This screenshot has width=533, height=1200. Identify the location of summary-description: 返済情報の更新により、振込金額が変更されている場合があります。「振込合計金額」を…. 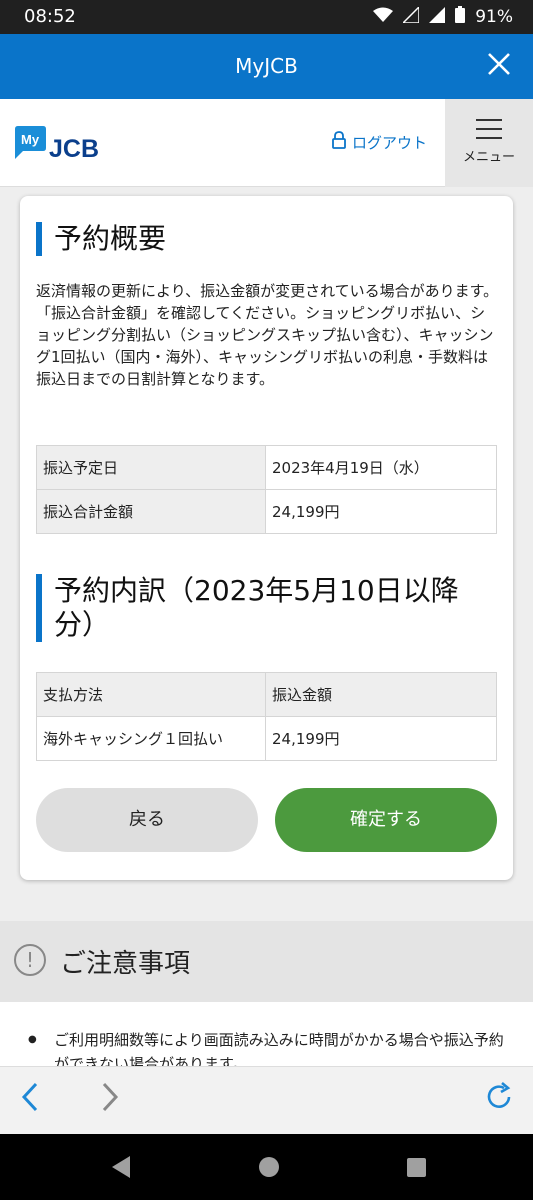
(267, 335).